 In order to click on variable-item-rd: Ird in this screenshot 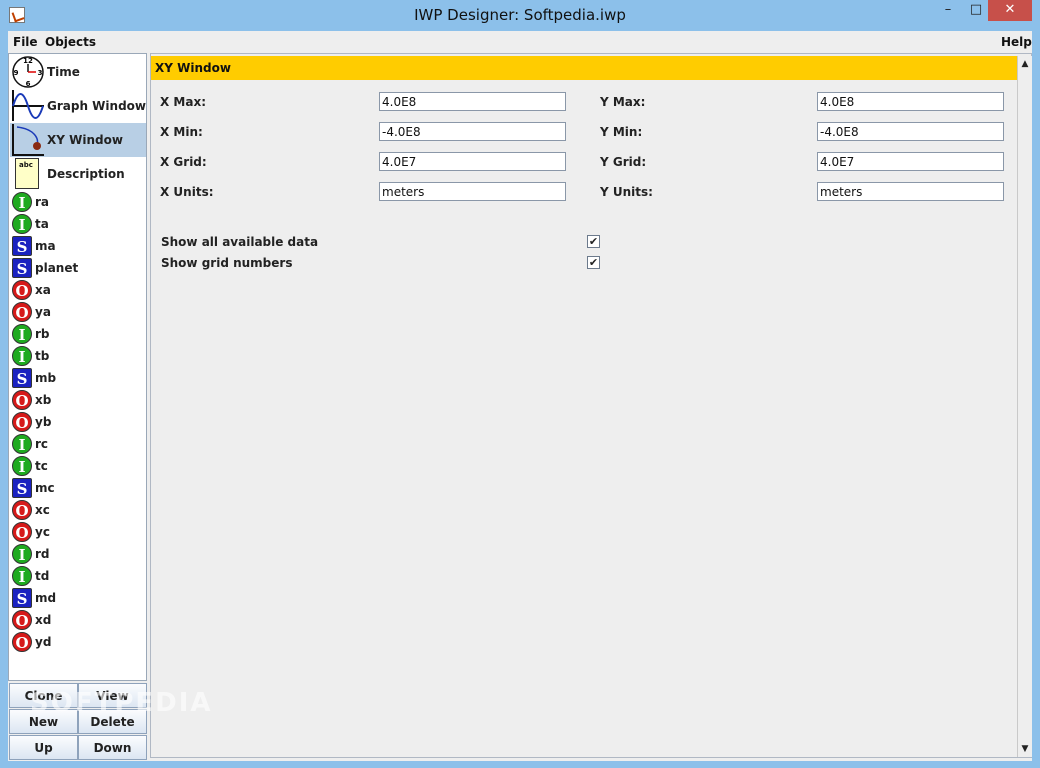, I will do `click(78, 554)`.